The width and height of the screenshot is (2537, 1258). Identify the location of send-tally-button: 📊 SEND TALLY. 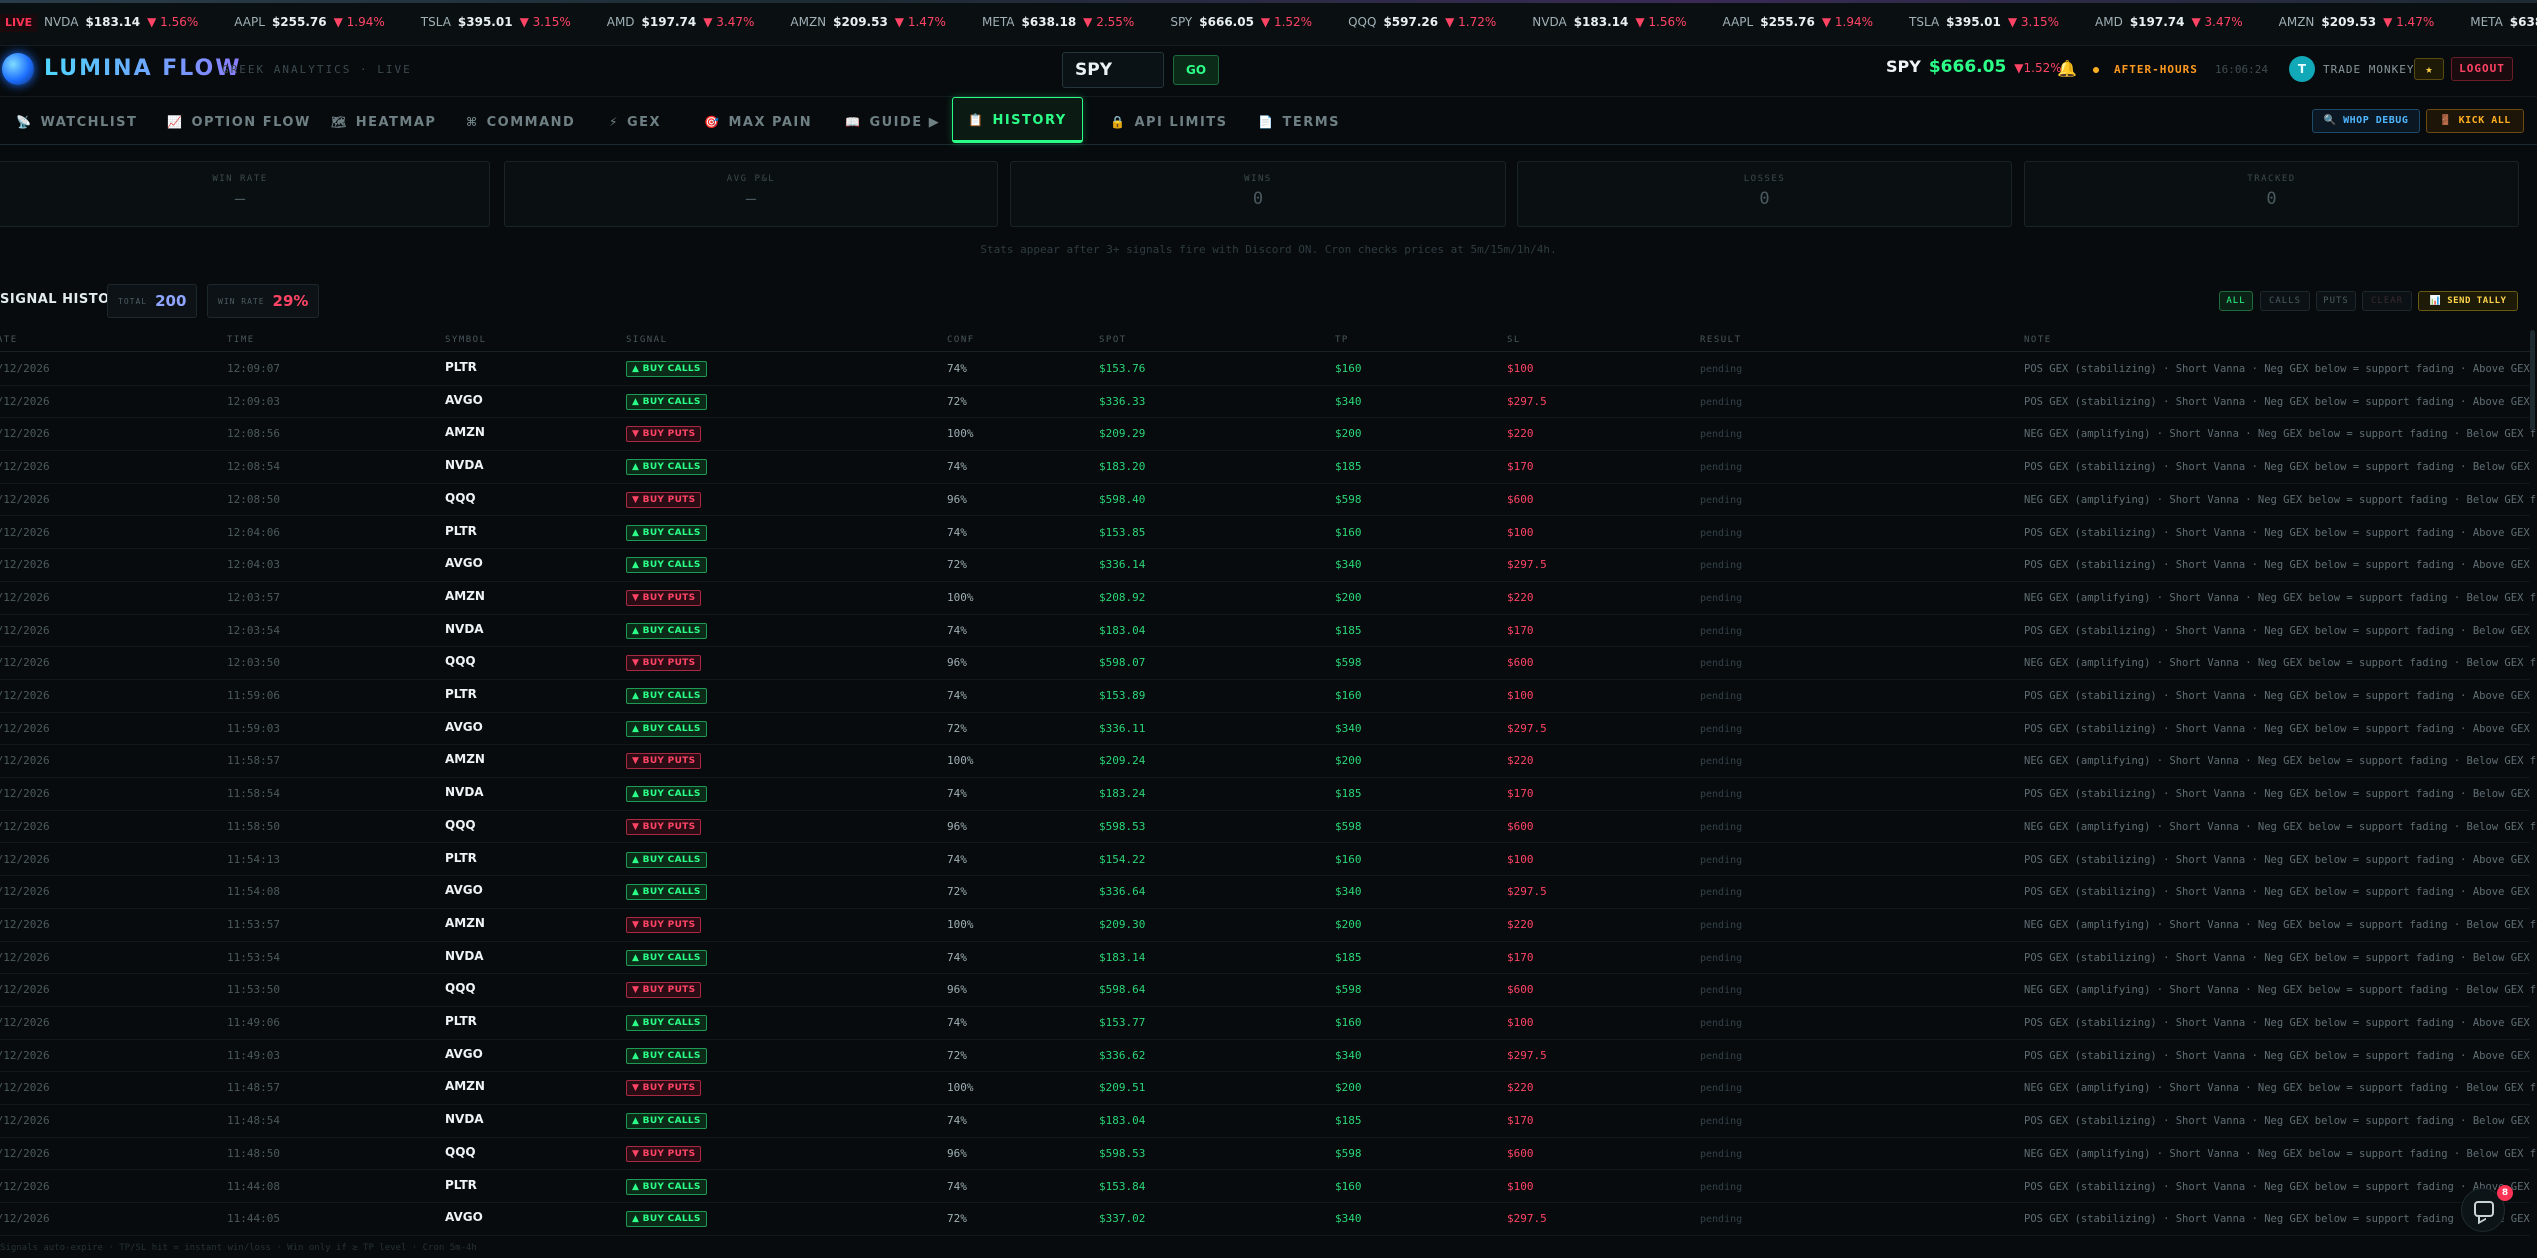
(2468, 301).